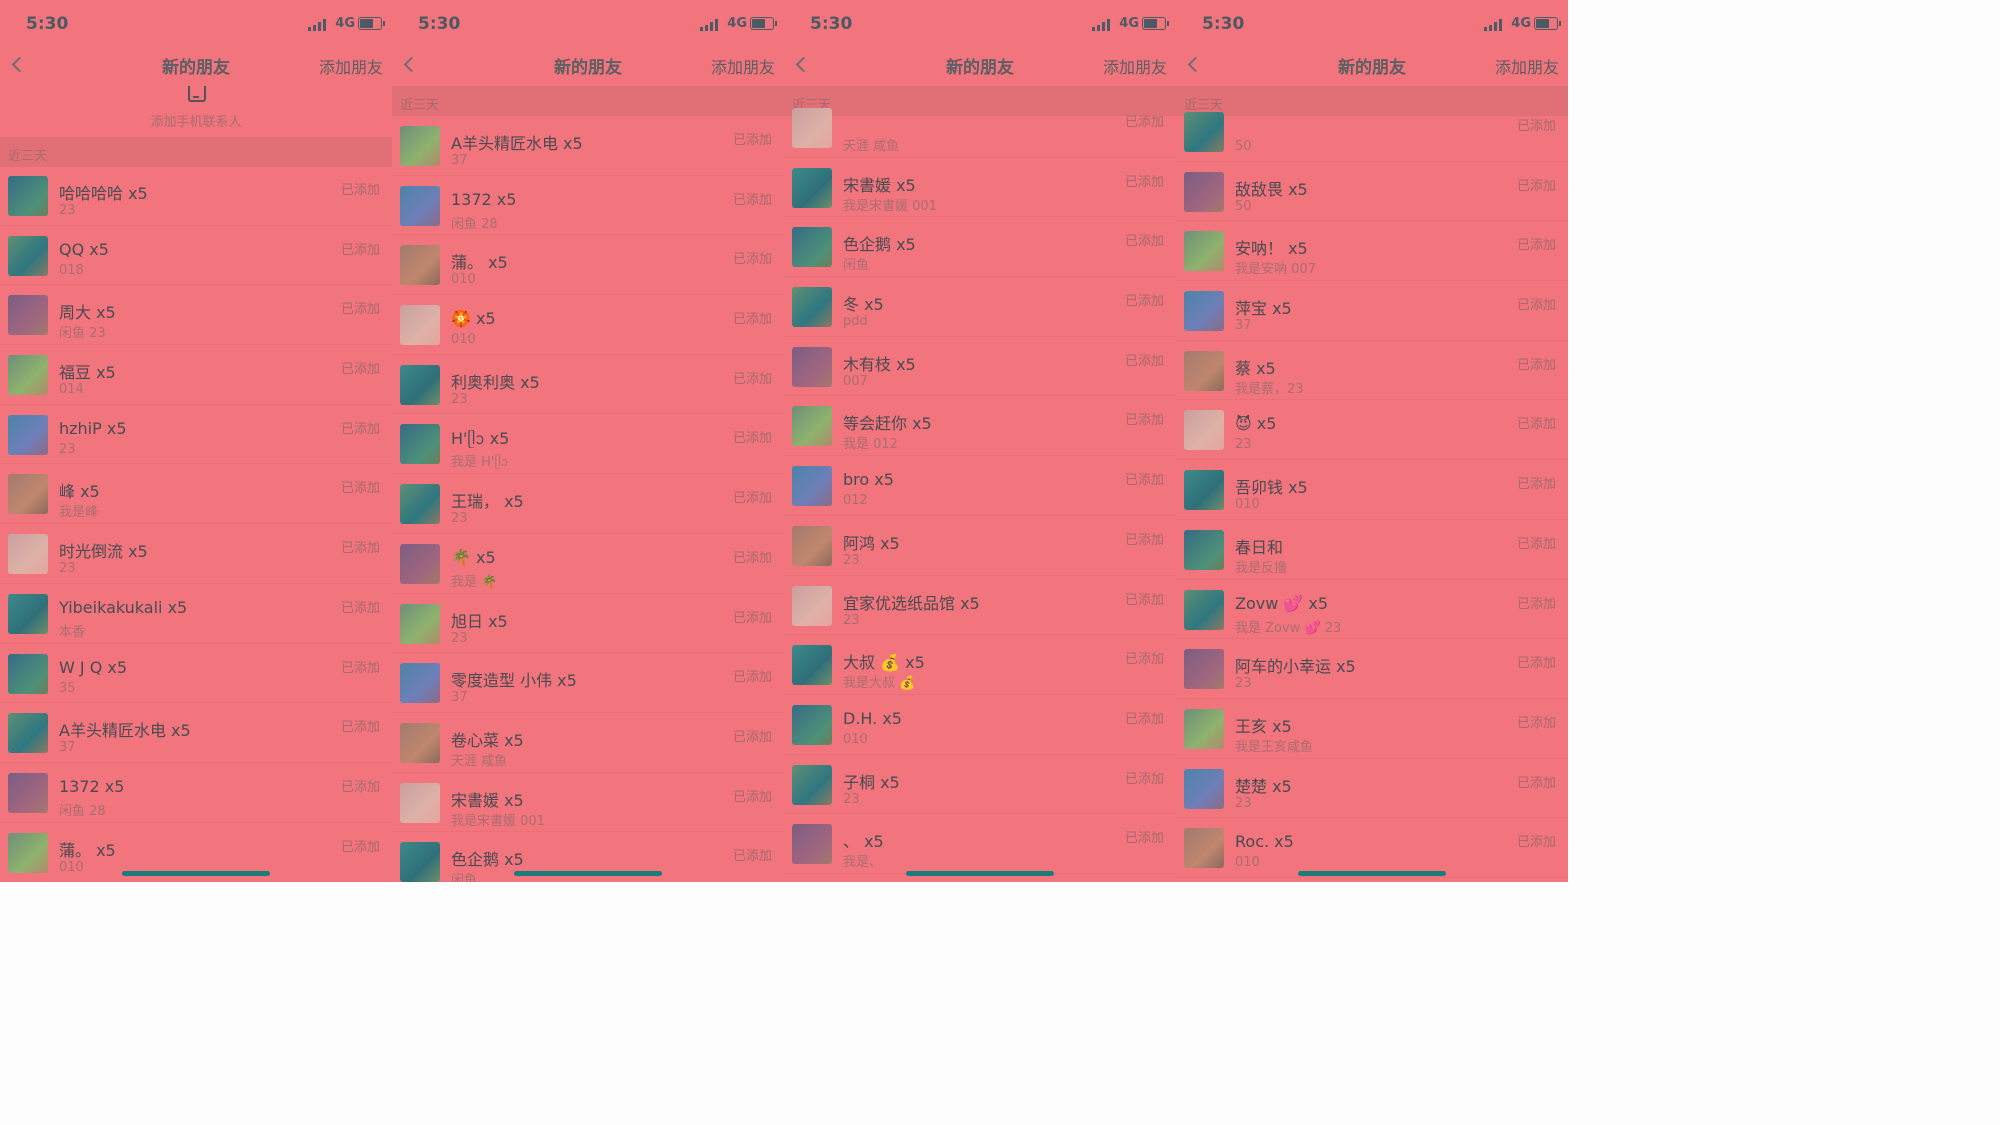 This screenshot has height=1125, width=2000. Describe the element at coordinates (196, 435) in the screenshot. I see `friend-request-row: hzhiP x5 23 已添加` at that location.